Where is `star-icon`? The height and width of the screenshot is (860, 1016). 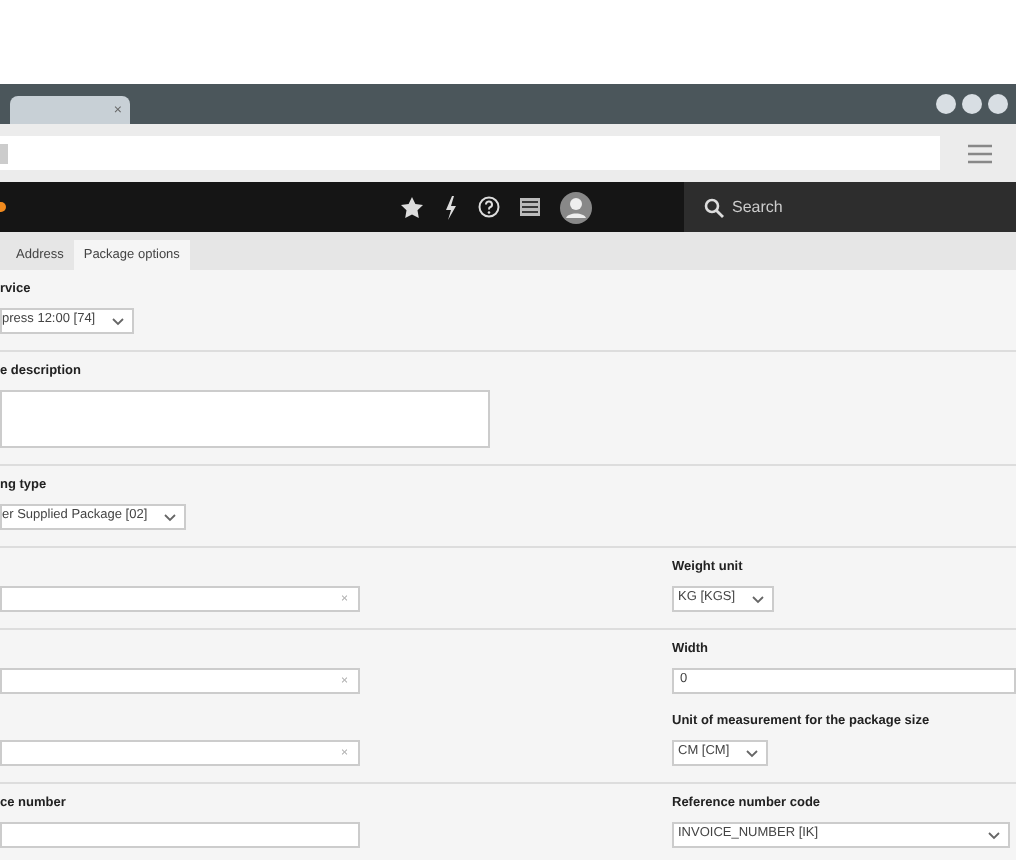
star-icon is located at coordinates (412, 207).